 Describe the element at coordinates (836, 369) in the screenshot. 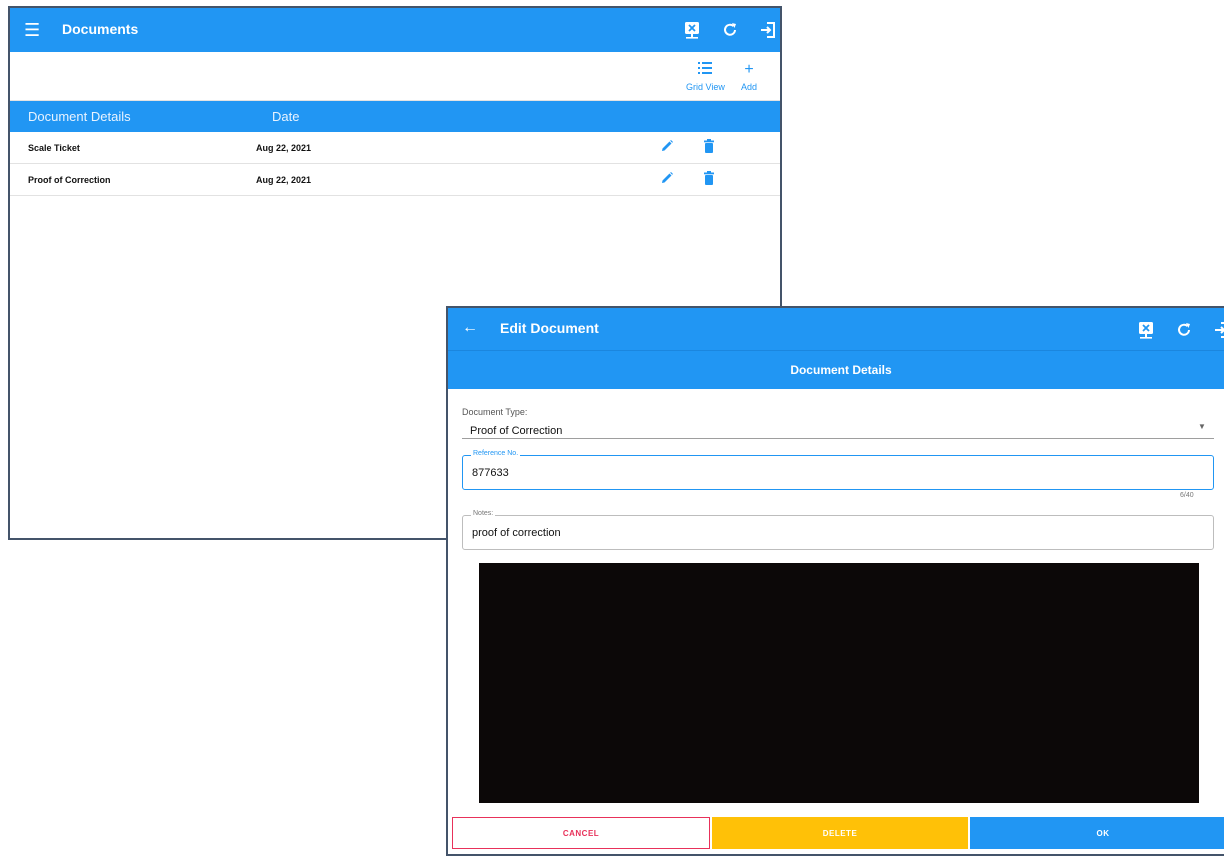

I see `section-header: Document Details` at that location.